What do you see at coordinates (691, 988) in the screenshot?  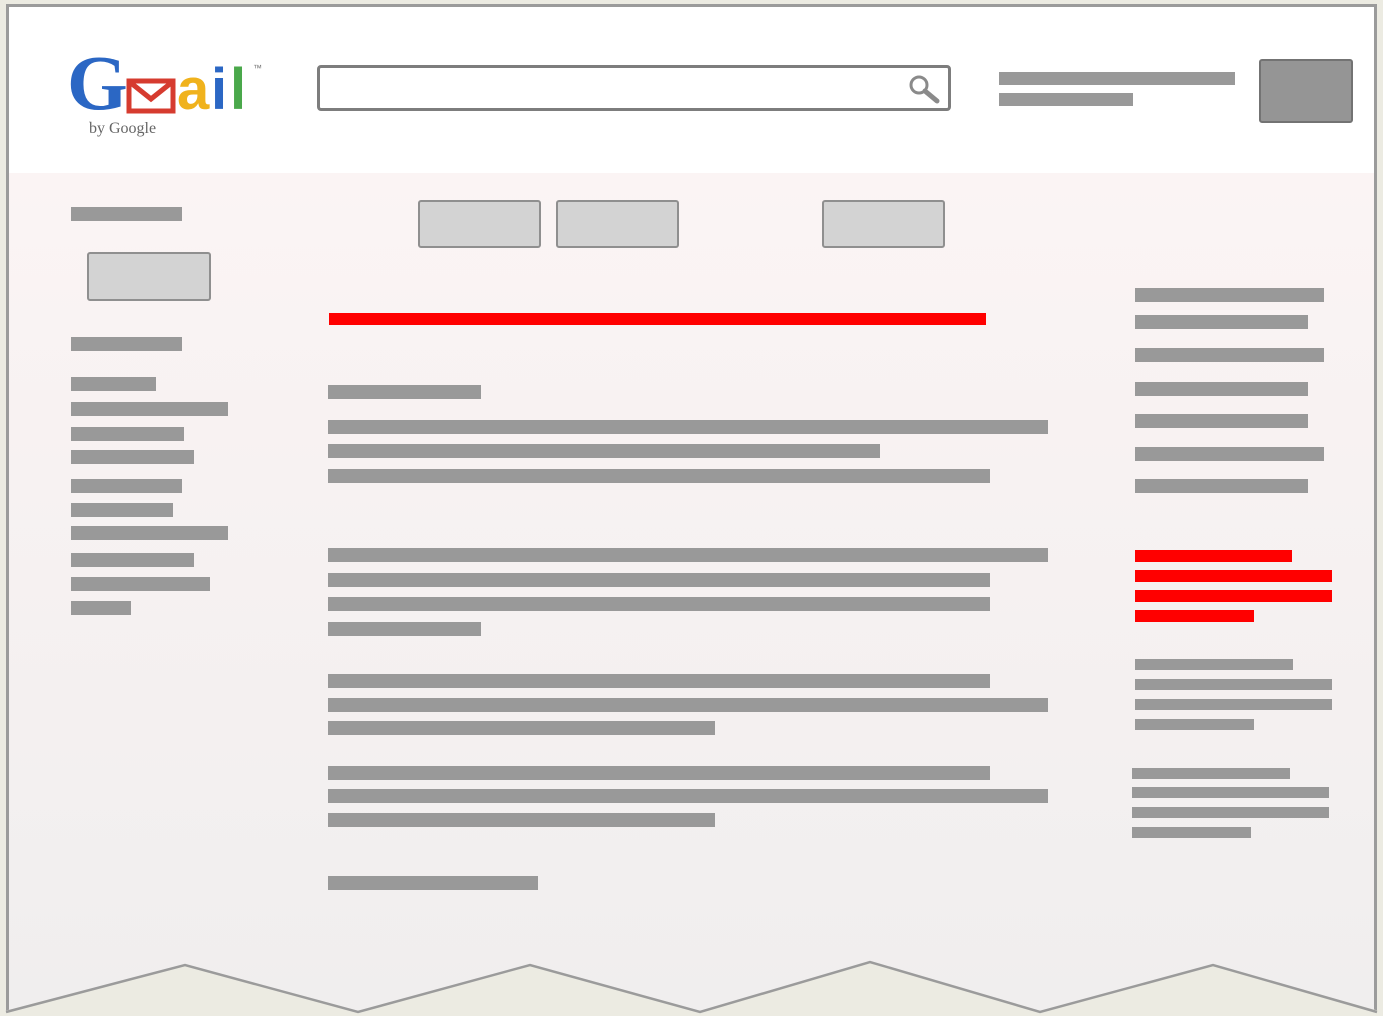 I see `torn-edge` at bounding box center [691, 988].